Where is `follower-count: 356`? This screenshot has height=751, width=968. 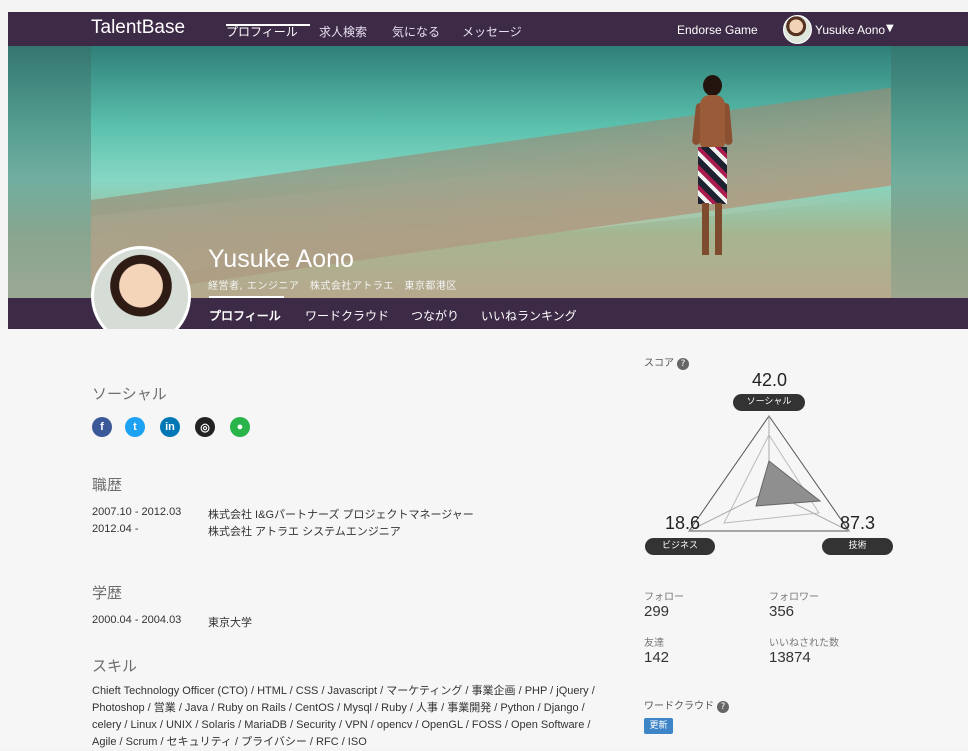
follower-count: 356 is located at coordinates (781, 611).